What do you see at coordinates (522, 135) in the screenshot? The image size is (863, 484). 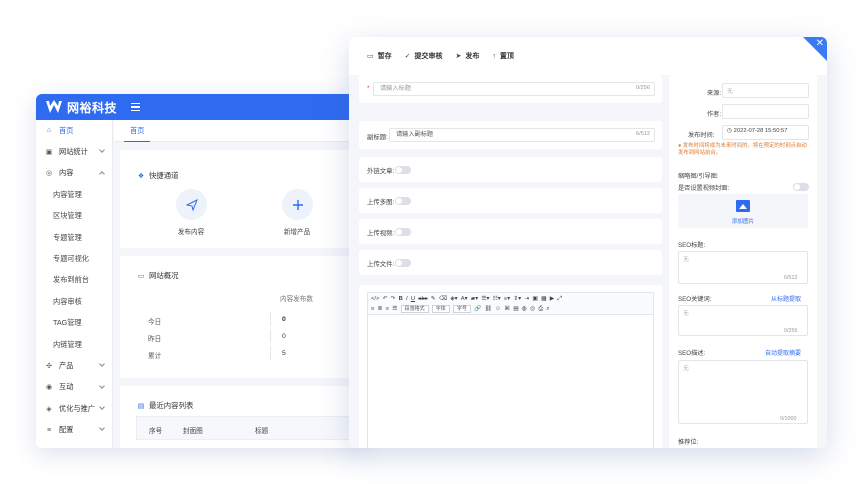 I see `subtitle-input: 请输入副标题` at bounding box center [522, 135].